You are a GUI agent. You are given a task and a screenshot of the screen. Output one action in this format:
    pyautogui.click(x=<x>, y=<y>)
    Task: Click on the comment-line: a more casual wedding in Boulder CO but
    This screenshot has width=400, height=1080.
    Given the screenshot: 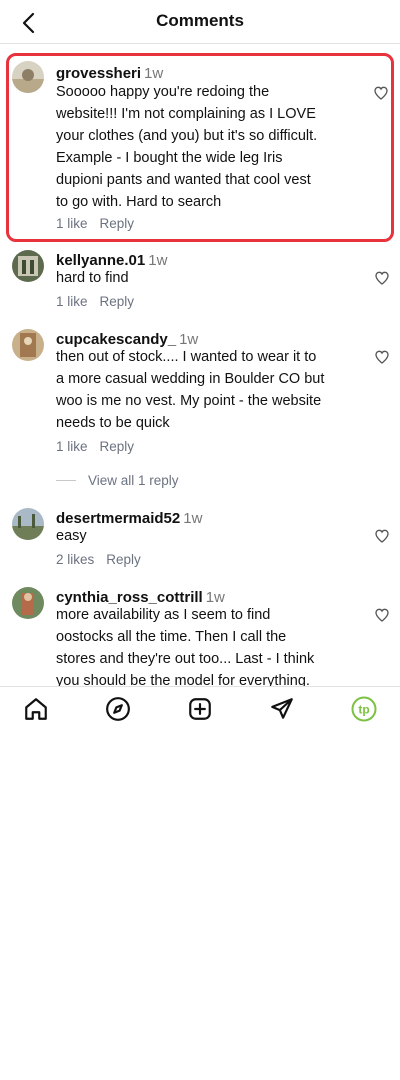 What is the action you would take?
    pyautogui.click(x=190, y=379)
    